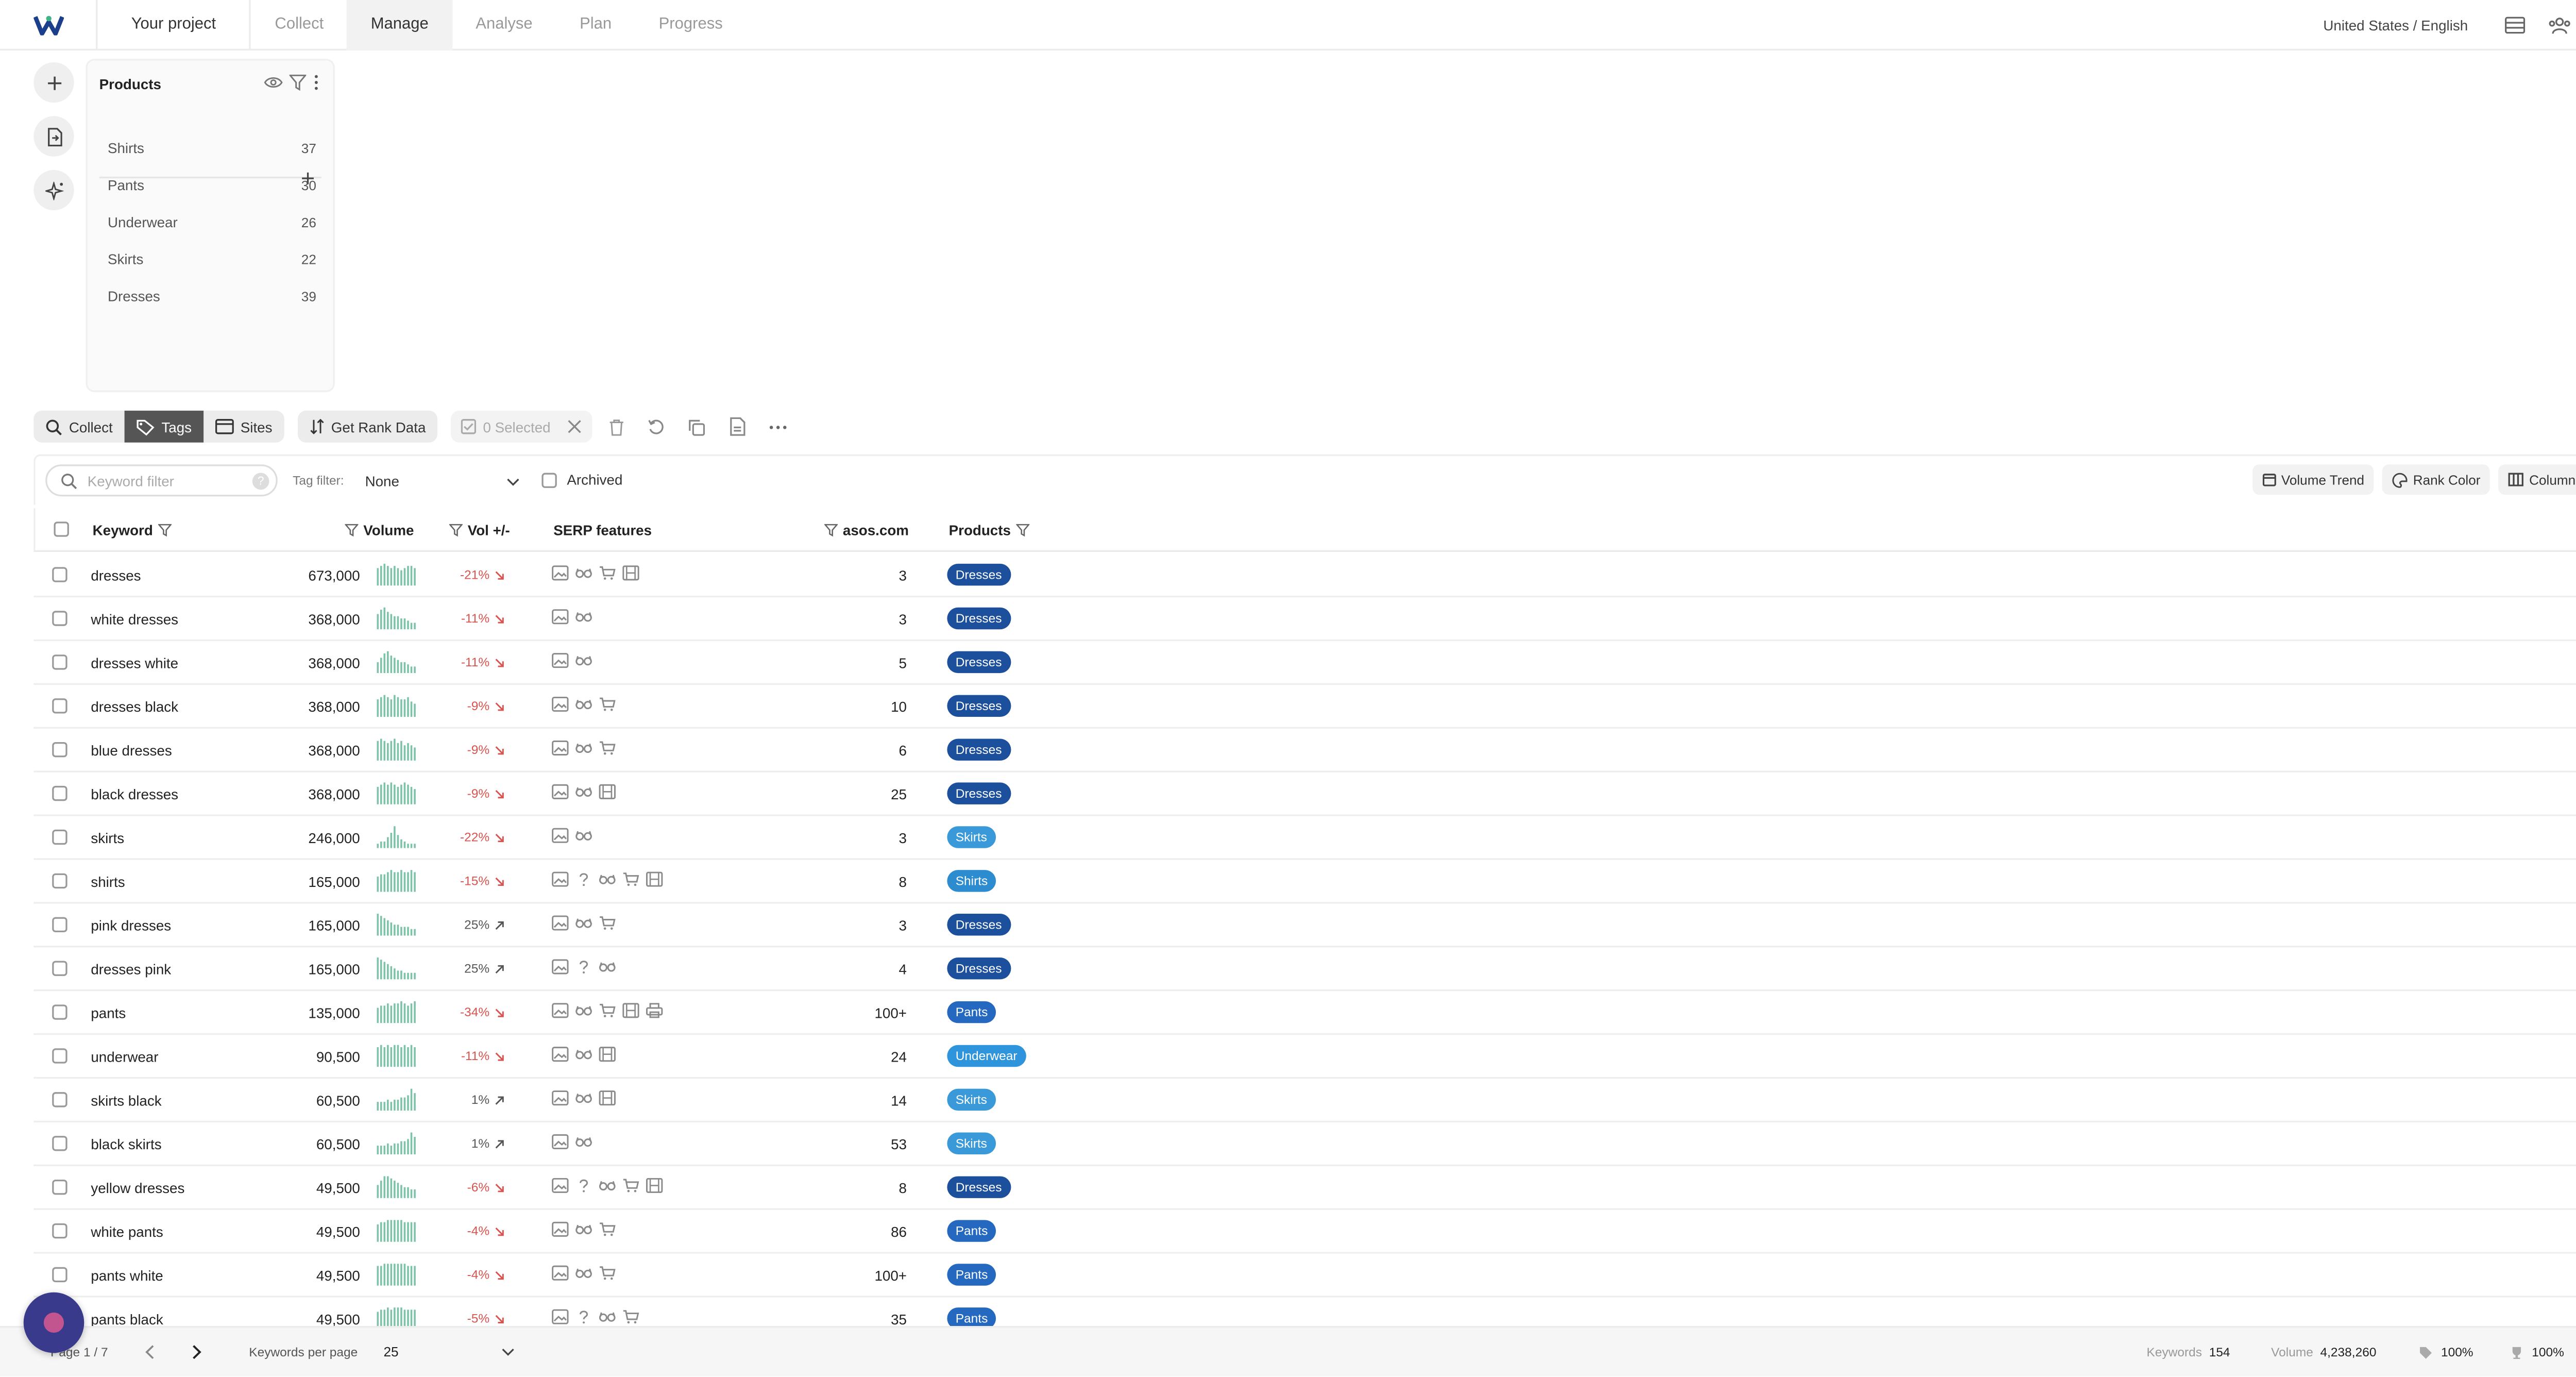 The image size is (2576, 1377). What do you see at coordinates (212, 259) in the screenshot?
I see `tag-item-skirts: Skirts 22` at bounding box center [212, 259].